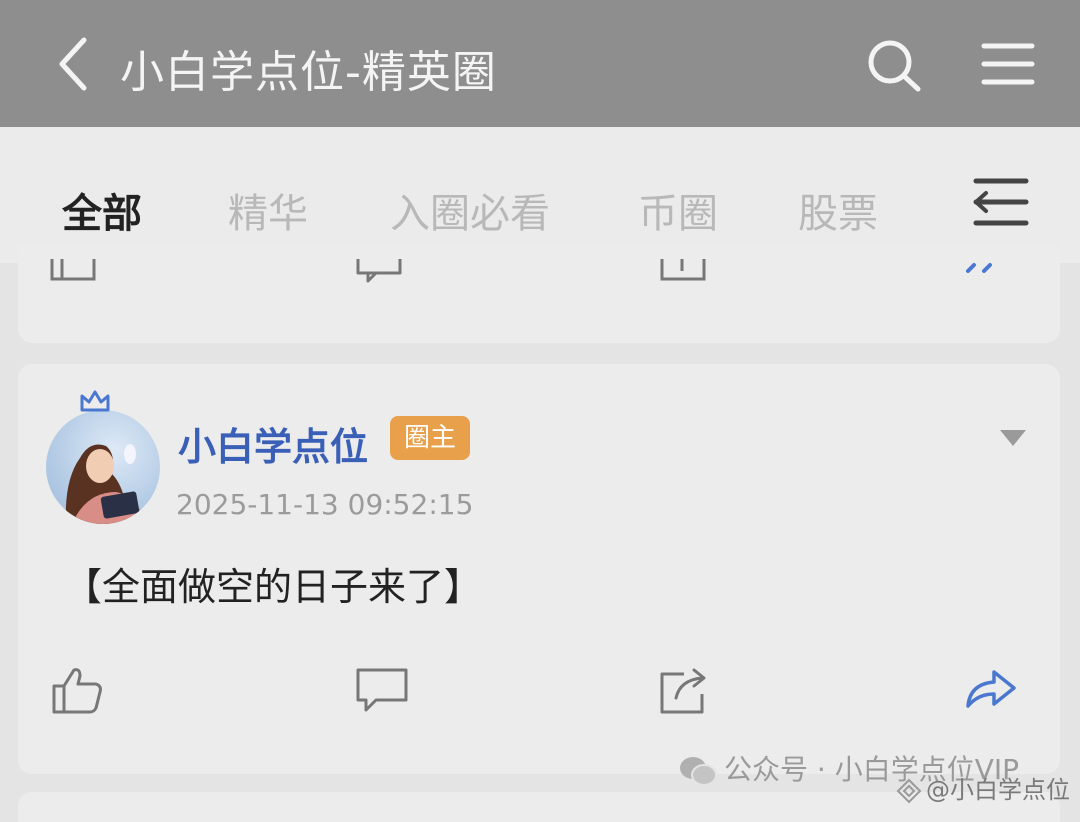  I want to click on hamburger-menu-icon, so click(1008, 64).